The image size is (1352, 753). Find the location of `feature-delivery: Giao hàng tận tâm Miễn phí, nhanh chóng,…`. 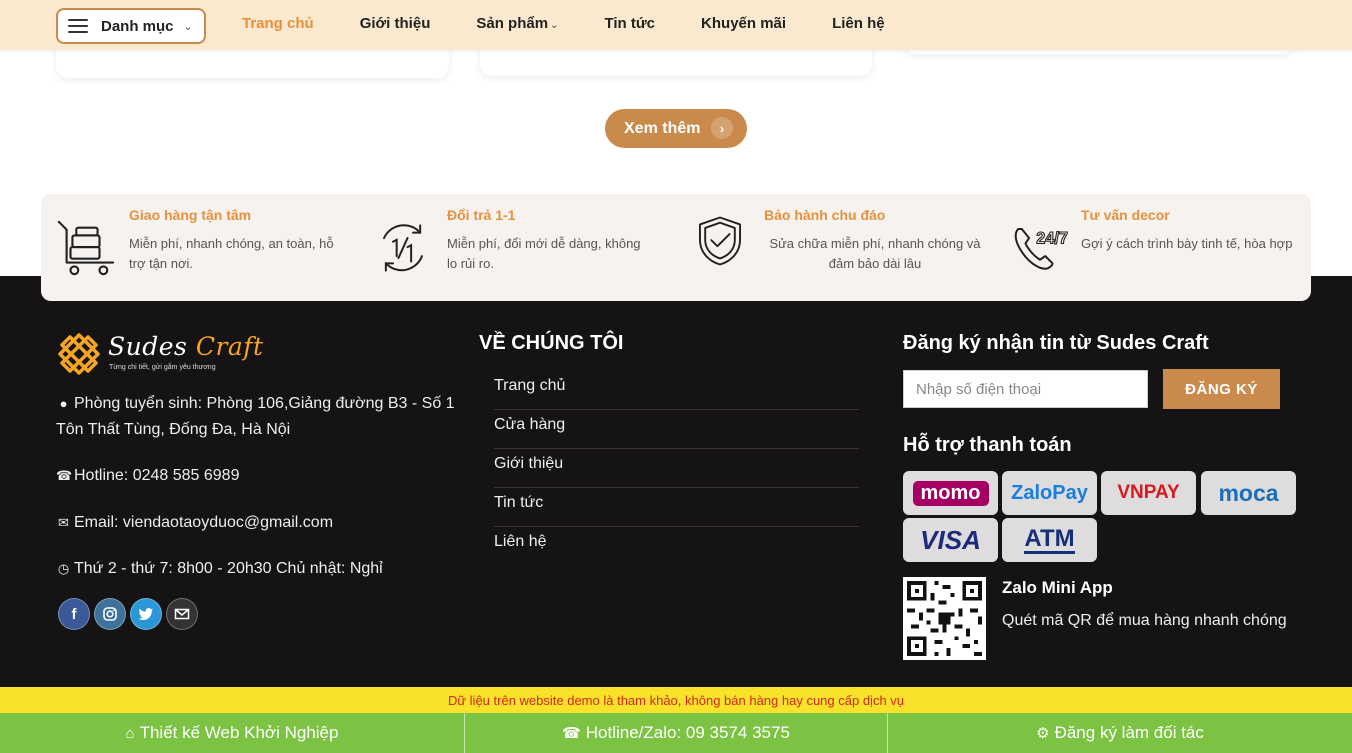

feature-delivery: Giao hàng tận tâm Miễn phí, nhanh chóng,… is located at coordinates (200, 247).